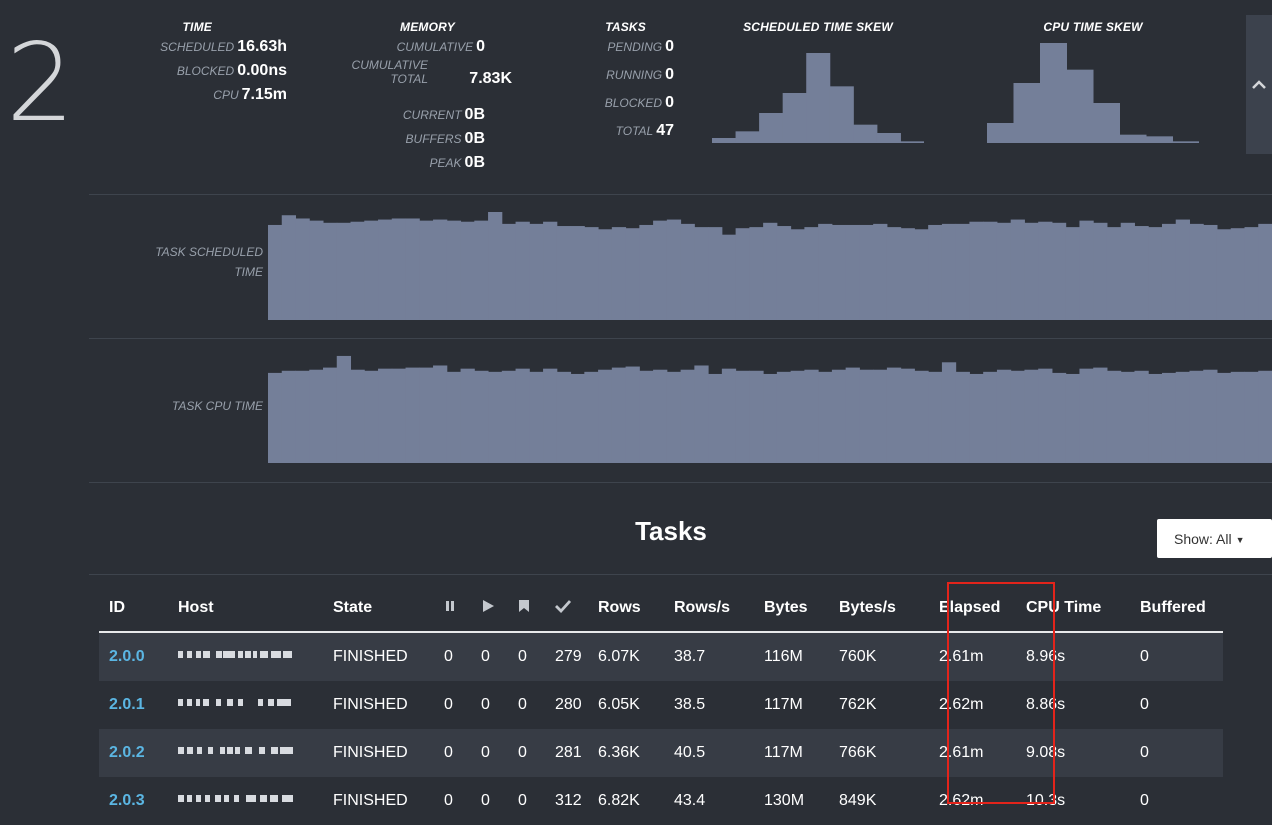  What do you see at coordinates (719, 609) in the screenshot?
I see `col-rows-per-sec: Rows/s` at bounding box center [719, 609].